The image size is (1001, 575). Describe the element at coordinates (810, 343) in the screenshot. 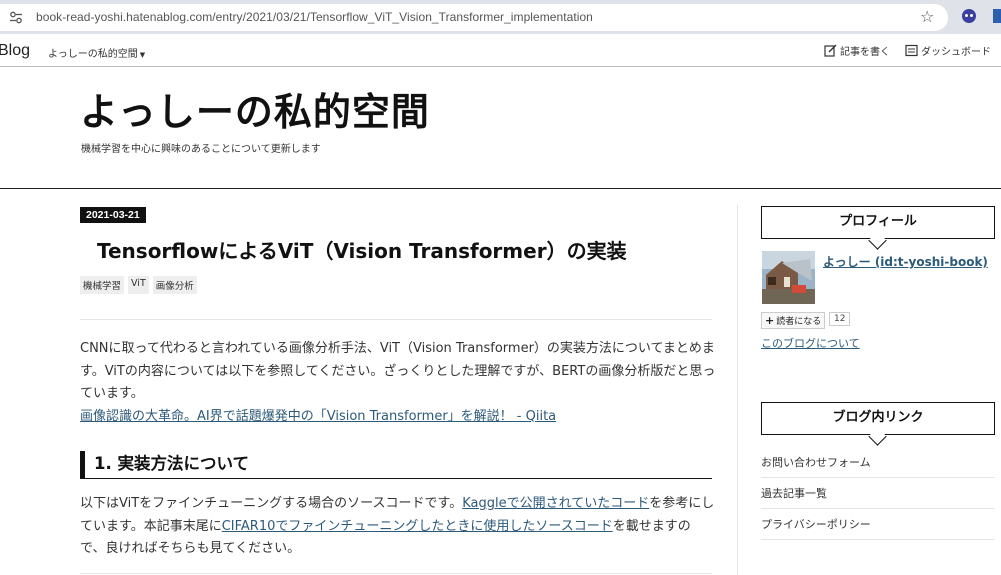

I see `about-blog-link: このブログについて` at that location.